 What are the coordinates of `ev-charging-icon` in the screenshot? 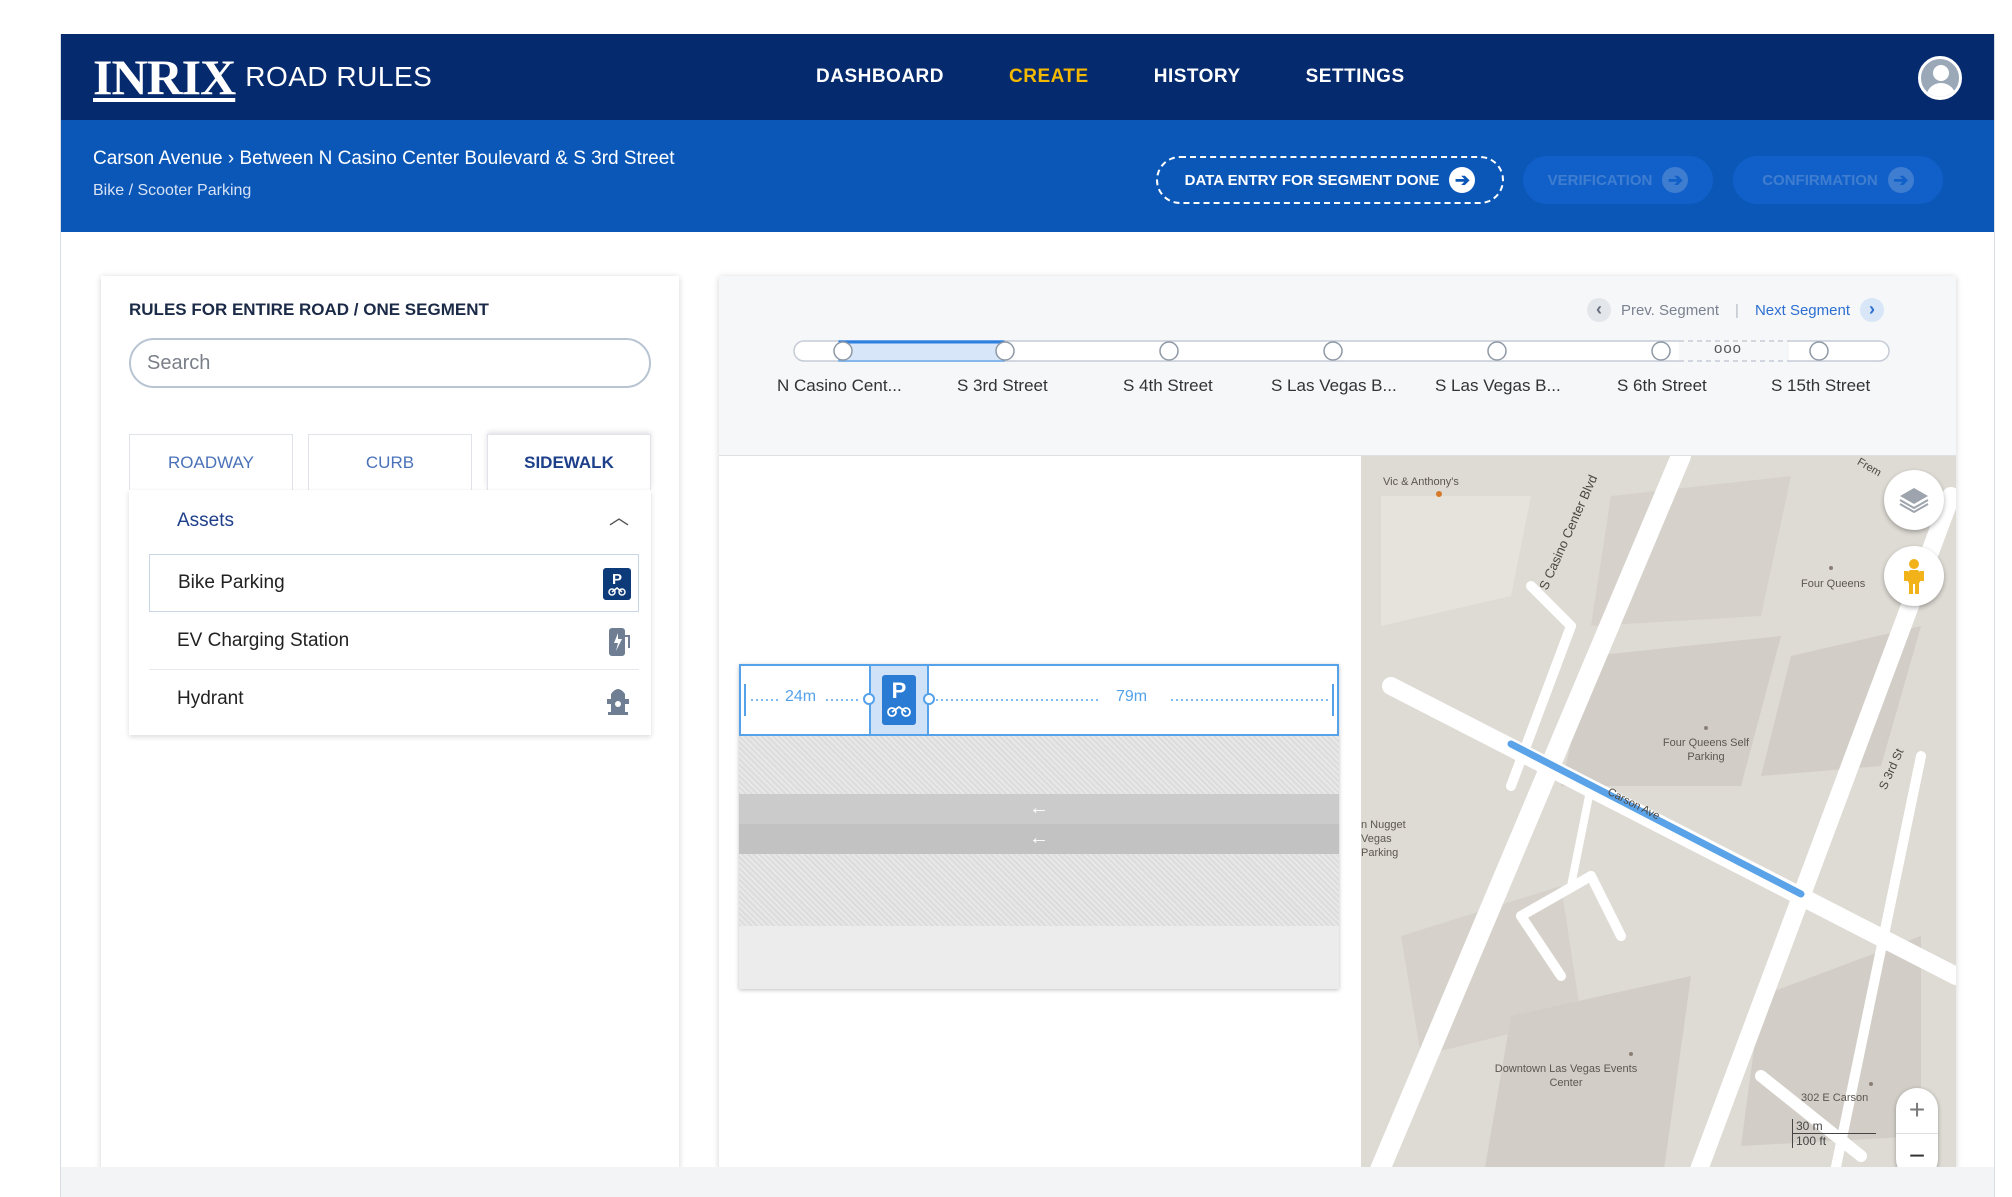 It's located at (619, 642).